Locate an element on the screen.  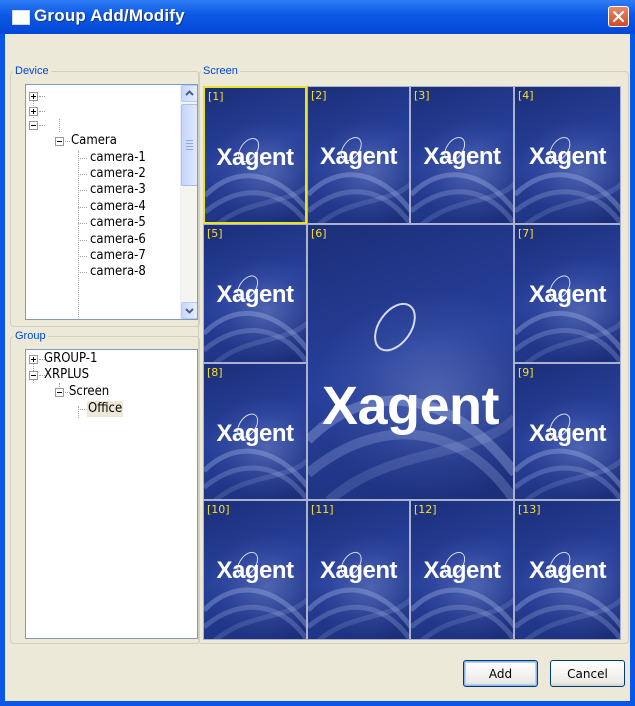
window-icon is located at coordinates (21, 17).